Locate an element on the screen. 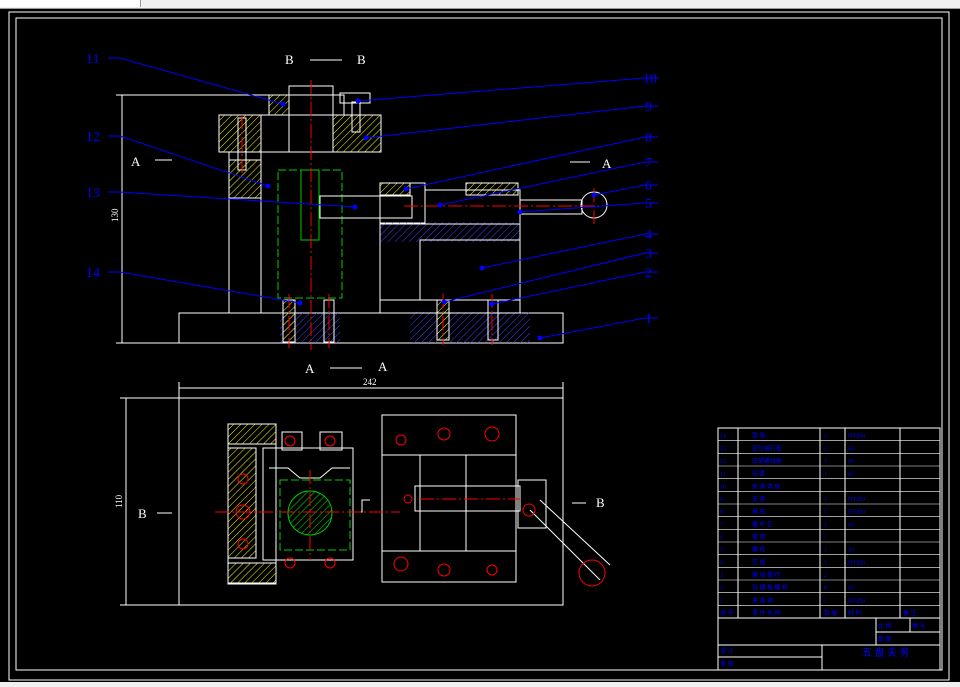 Image resolution: width=960 pixels, height=687 pixels. plan-holes is located at coordinates (385, 501).